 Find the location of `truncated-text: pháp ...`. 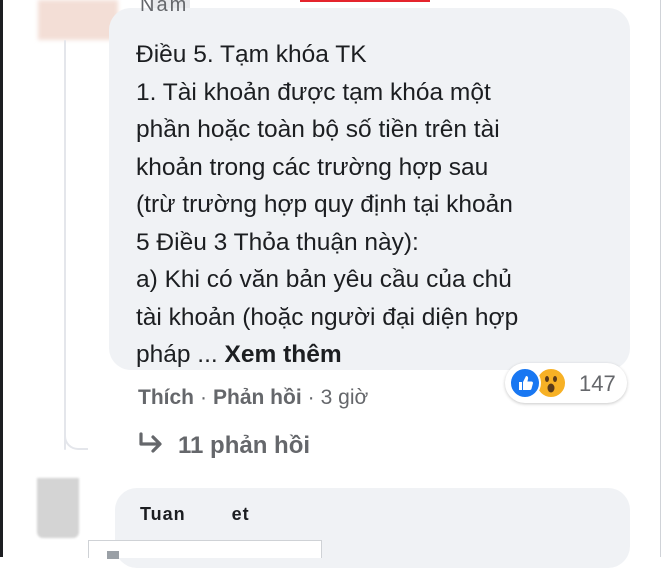

truncated-text: pháp ... is located at coordinates (177, 354).